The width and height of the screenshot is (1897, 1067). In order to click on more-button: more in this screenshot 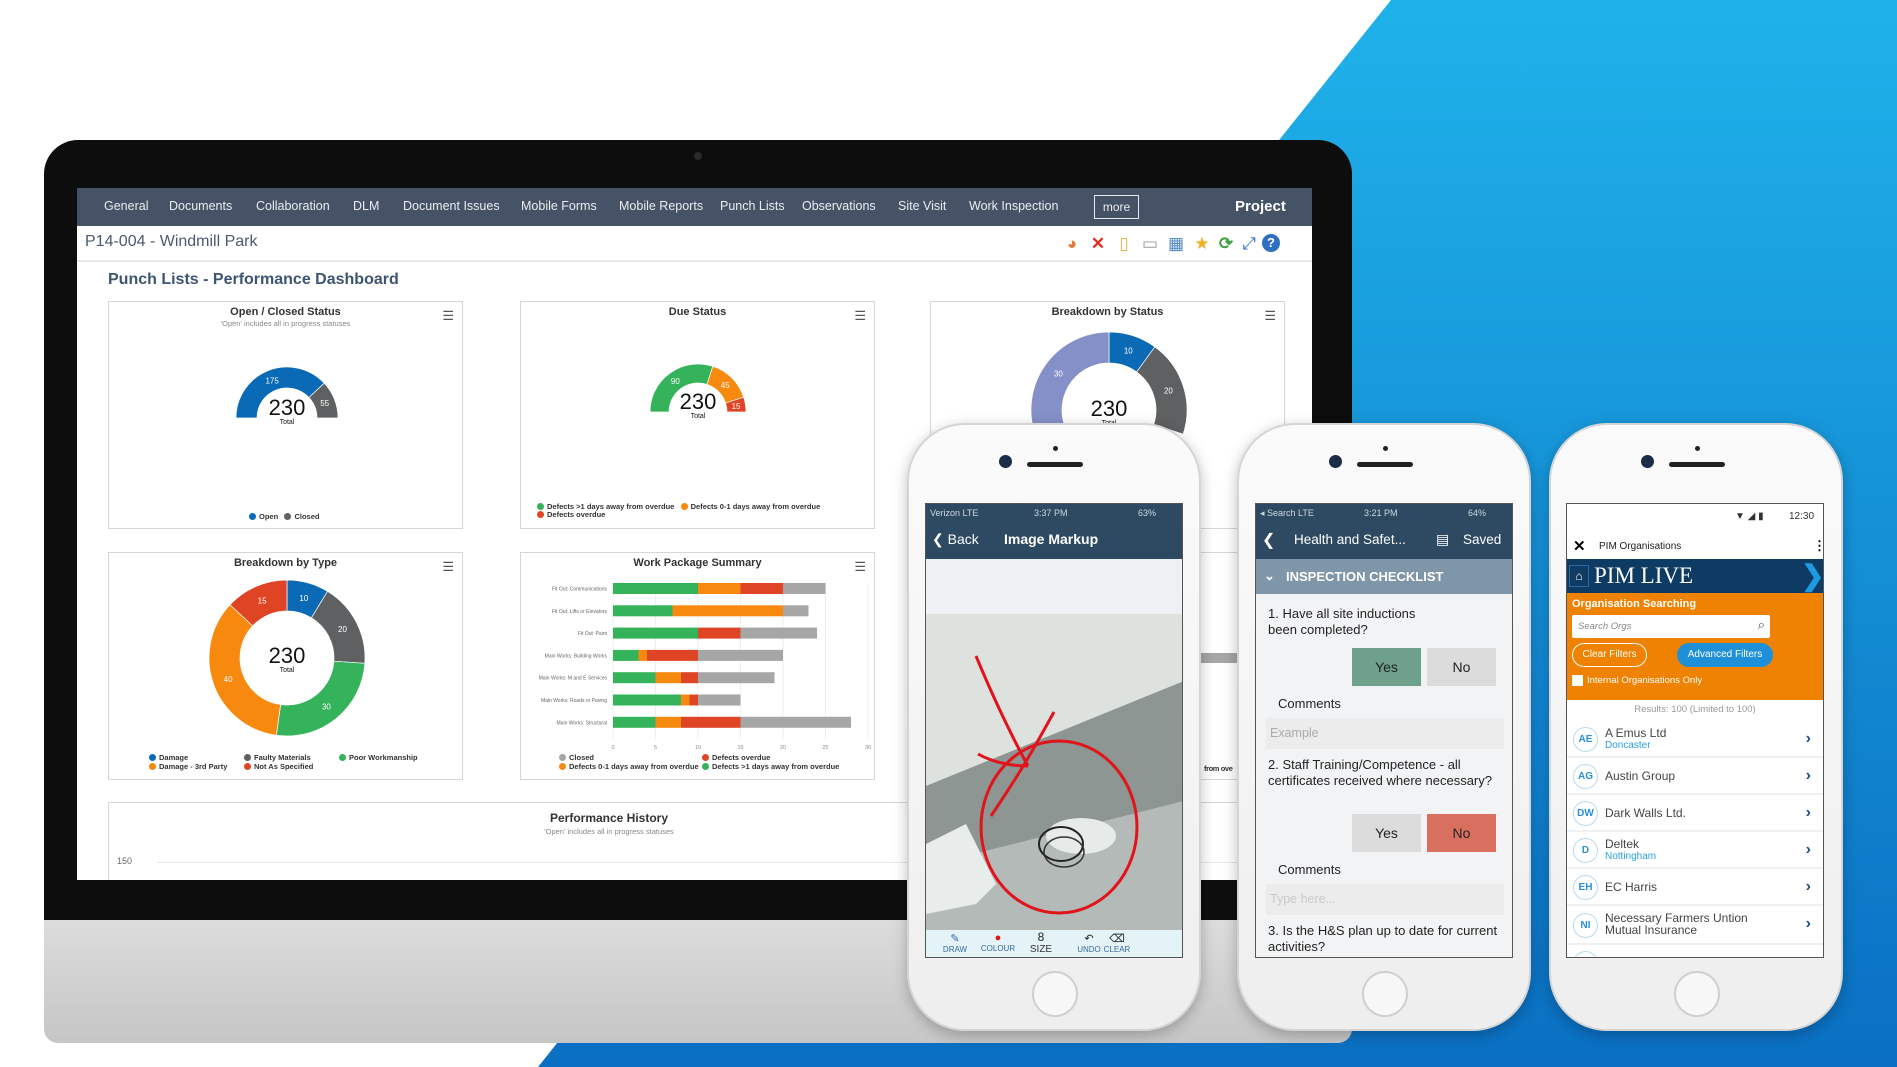, I will do `click(1116, 207)`.